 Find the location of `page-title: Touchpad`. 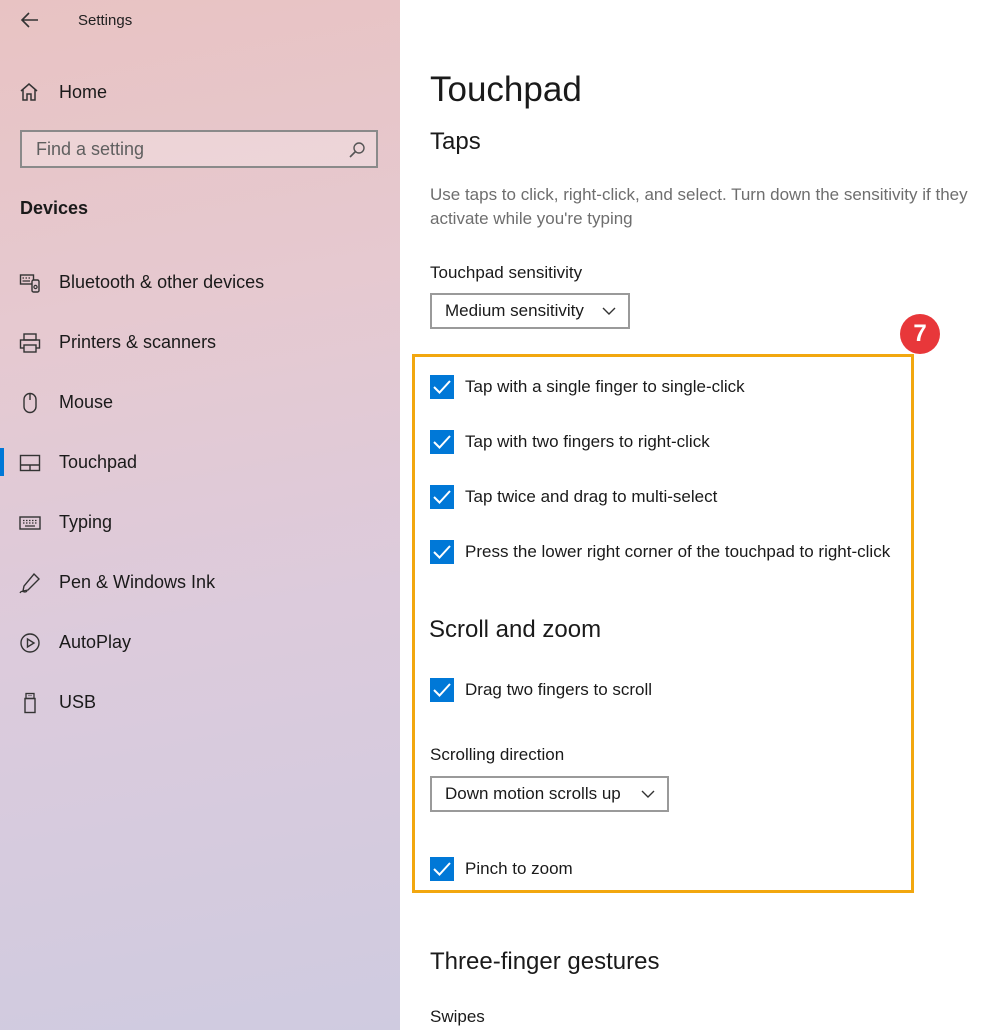

page-title: Touchpad is located at coordinates (506, 89).